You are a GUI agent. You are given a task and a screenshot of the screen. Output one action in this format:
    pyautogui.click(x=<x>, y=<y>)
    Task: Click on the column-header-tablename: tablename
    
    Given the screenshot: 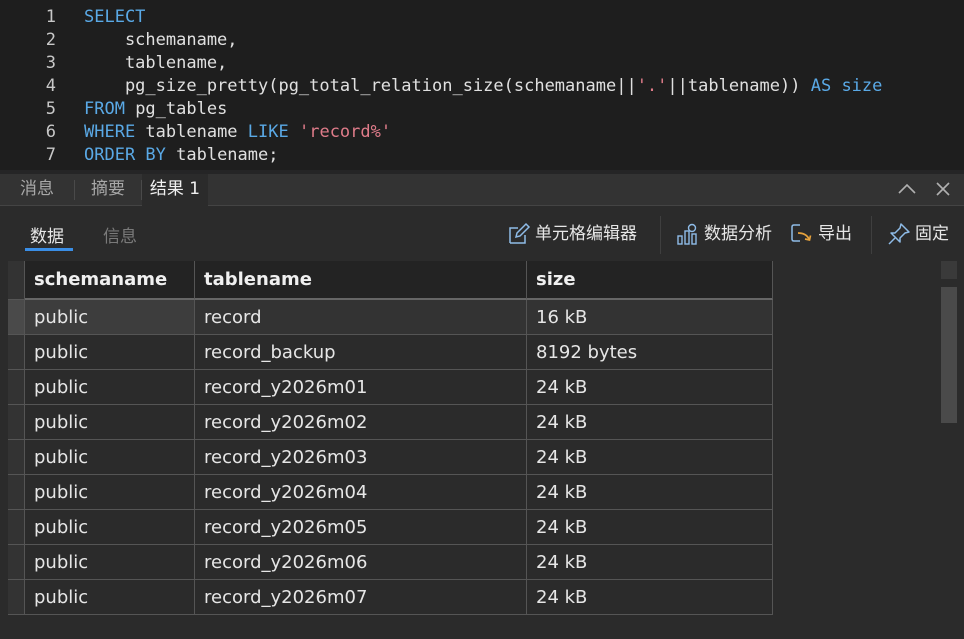 What is the action you would take?
    pyautogui.click(x=361, y=280)
    